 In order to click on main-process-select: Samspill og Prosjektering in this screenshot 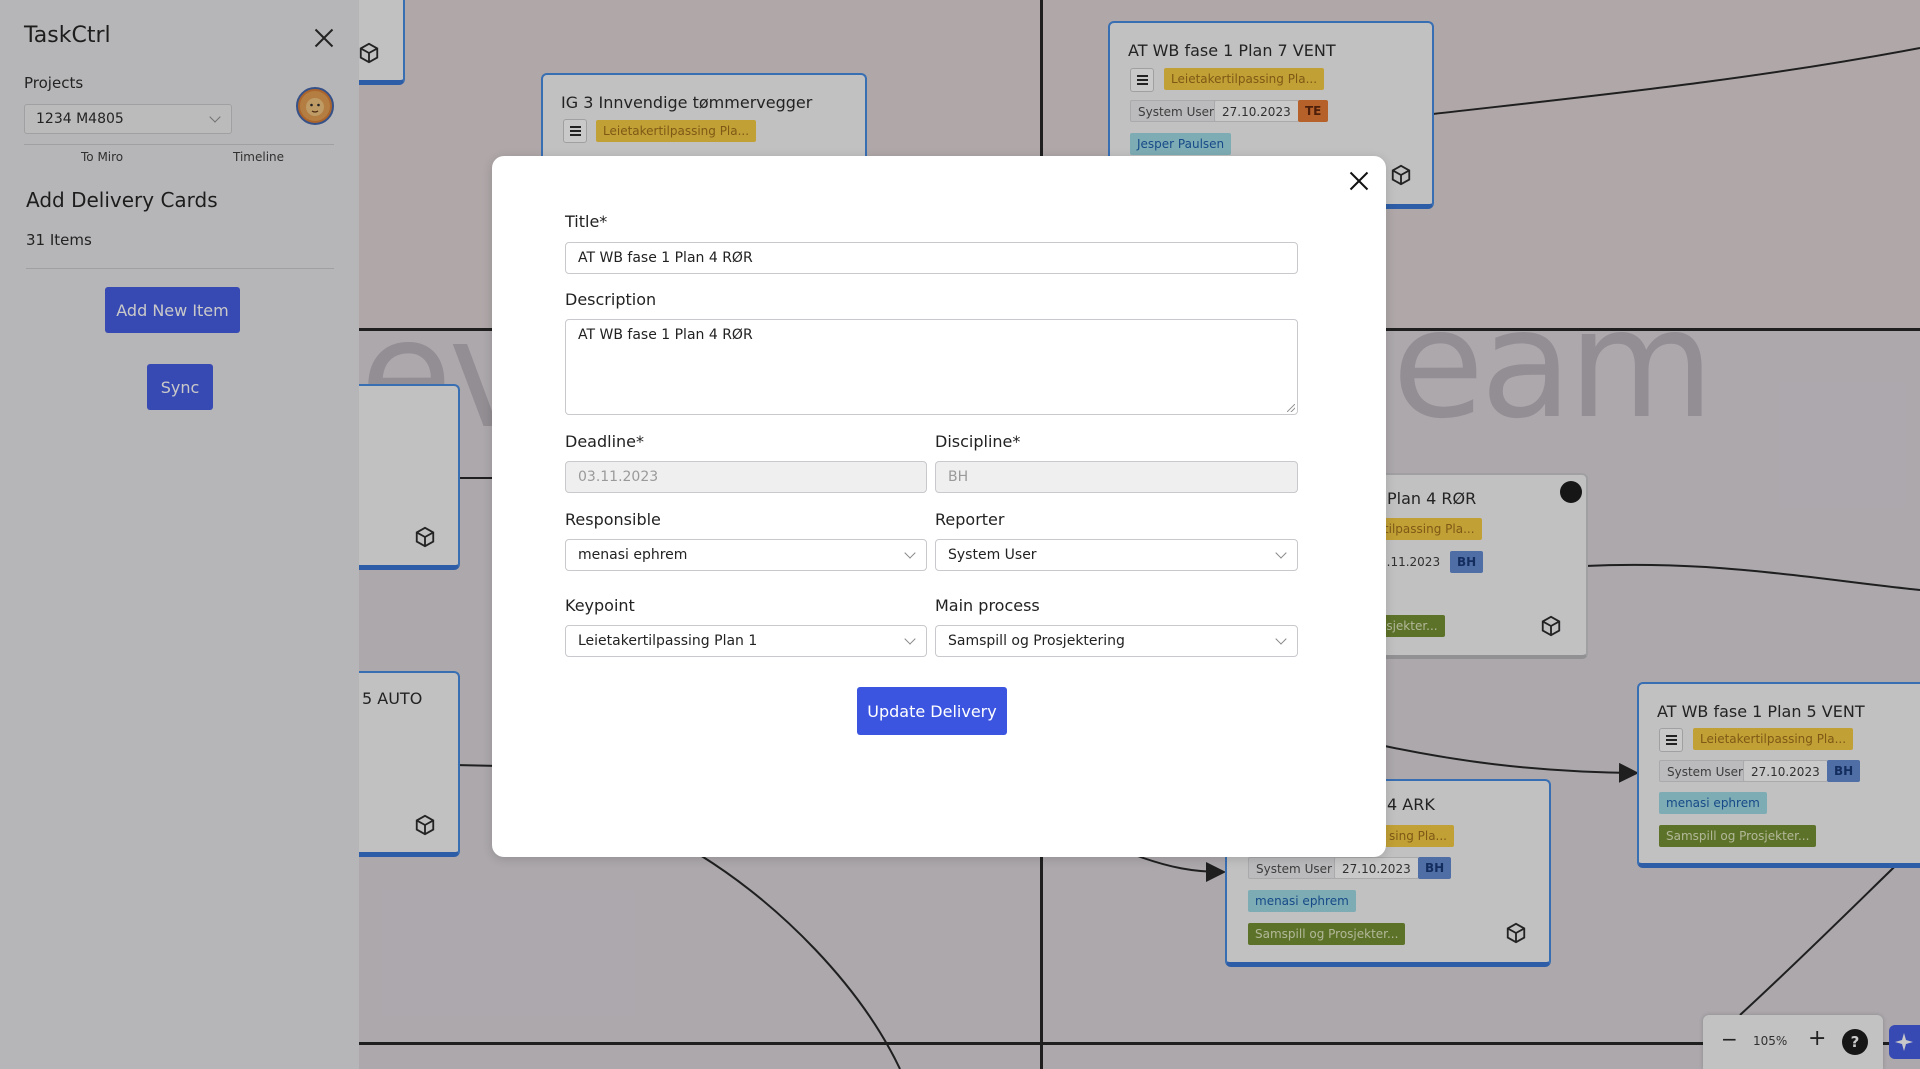, I will do `click(1116, 641)`.